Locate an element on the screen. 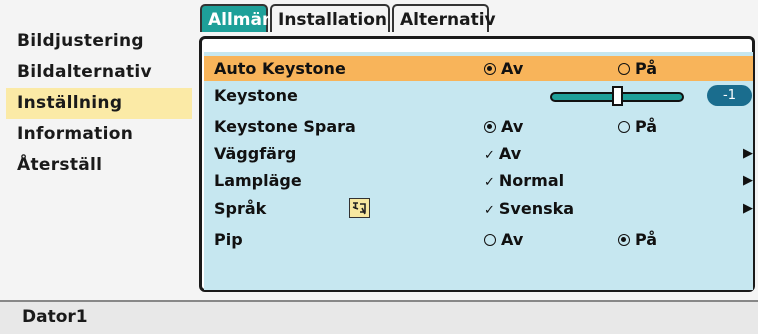  lamplage-value: ✓ Normal is located at coordinates (524, 180).